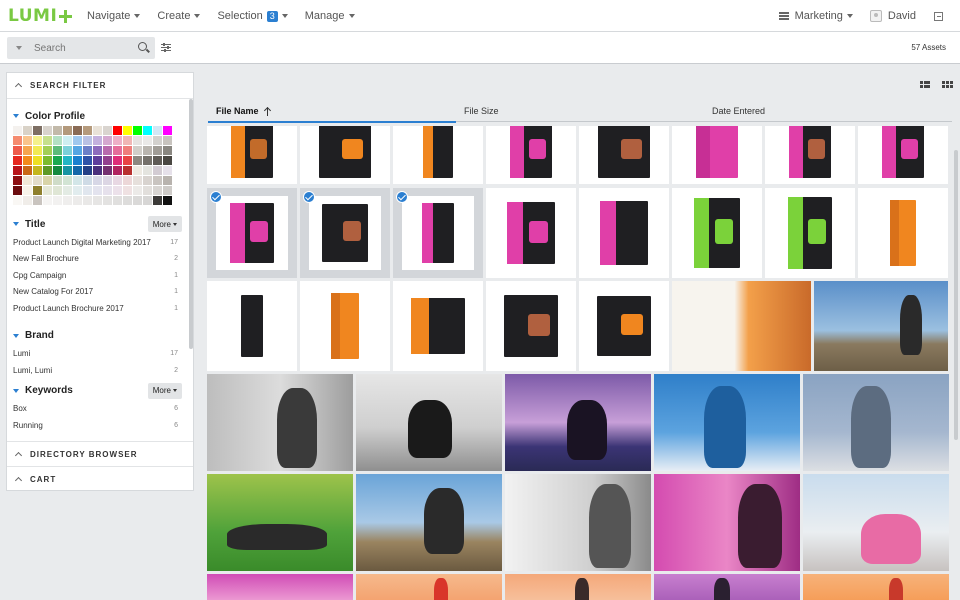  Describe the element at coordinates (100, 336) in the screenshot. I see `brand-facet-header: Brand` at that location.